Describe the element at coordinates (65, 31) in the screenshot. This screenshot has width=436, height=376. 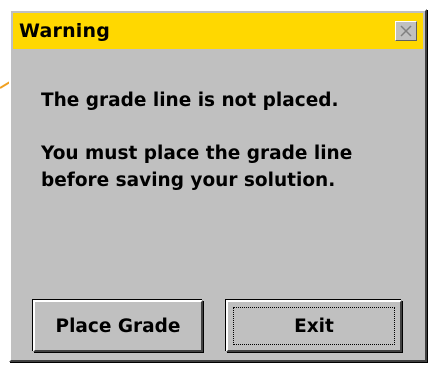
I see `dialog-title: Warning` at that location.